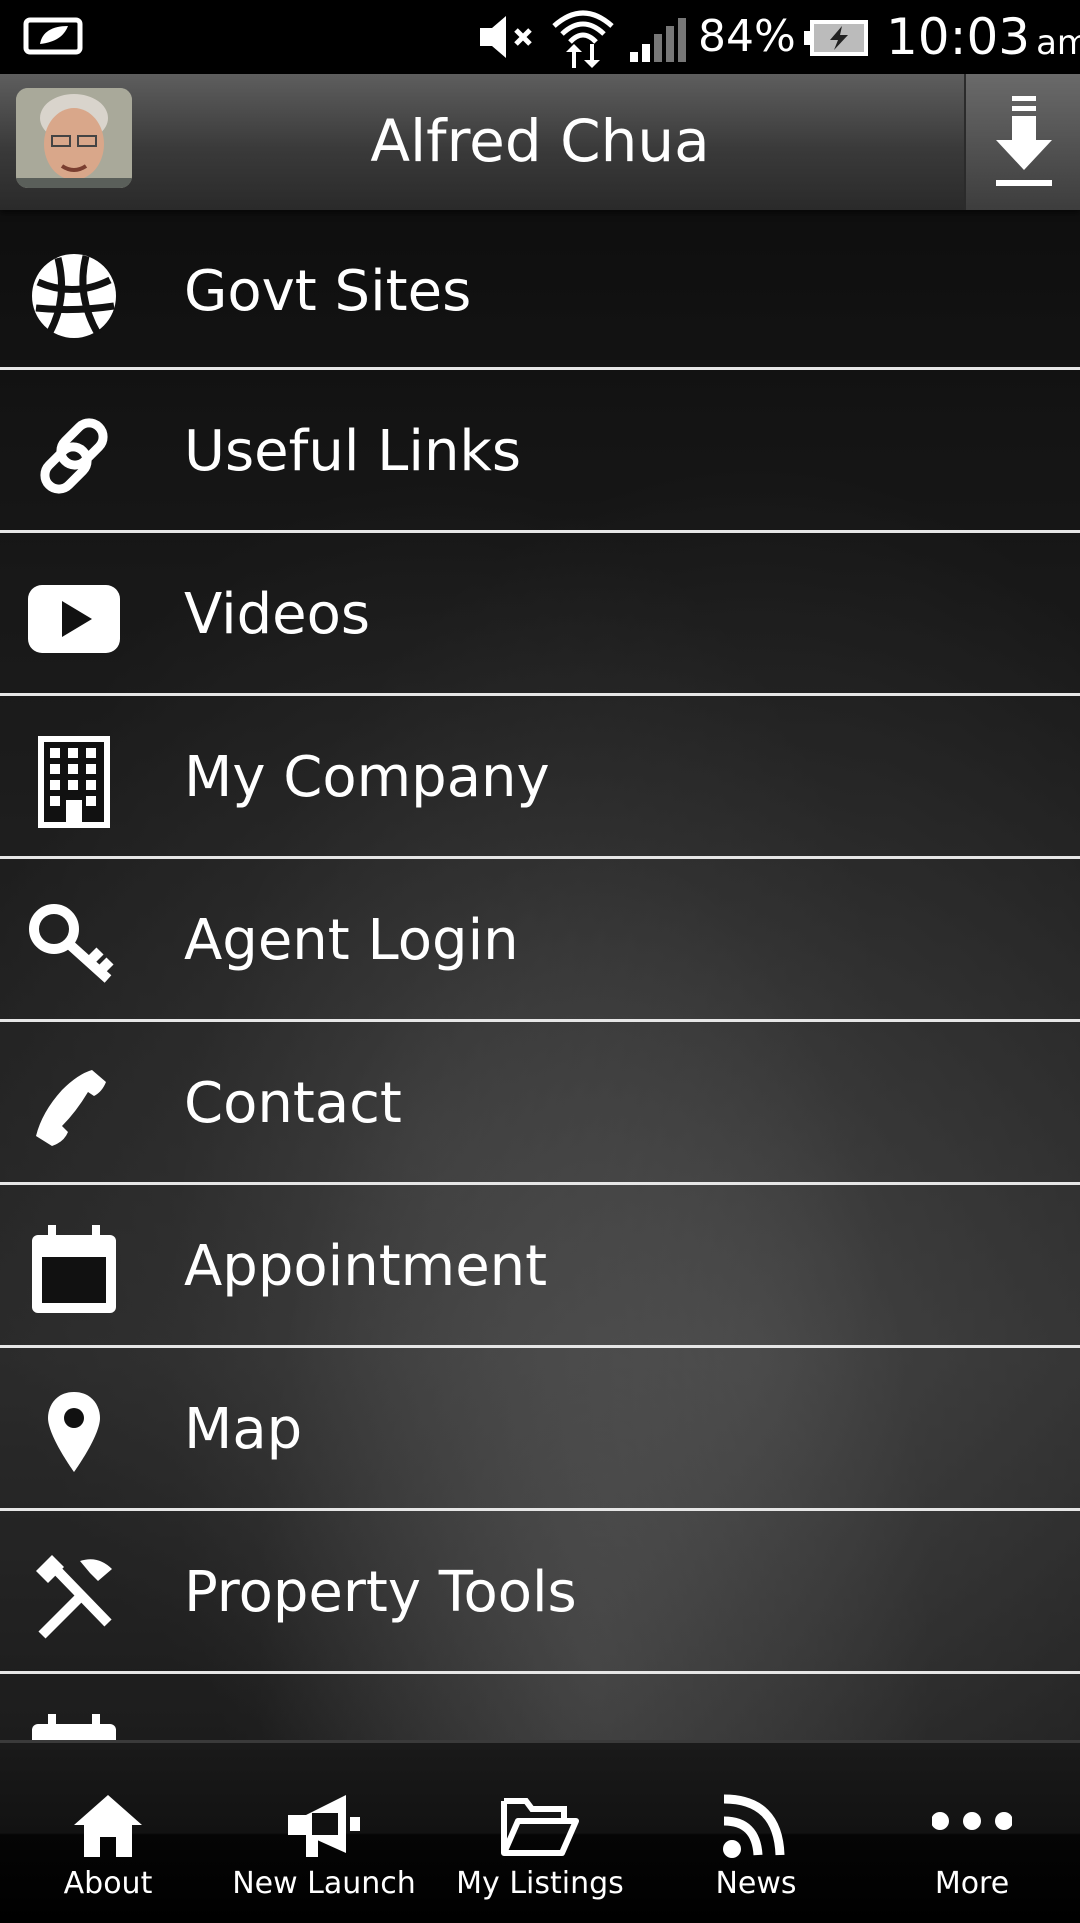 This screenshot has width=1080, height=1923. Describe the element at coordinates (972, 1833) in the screenshot. I see `nav-more: More` at that location.